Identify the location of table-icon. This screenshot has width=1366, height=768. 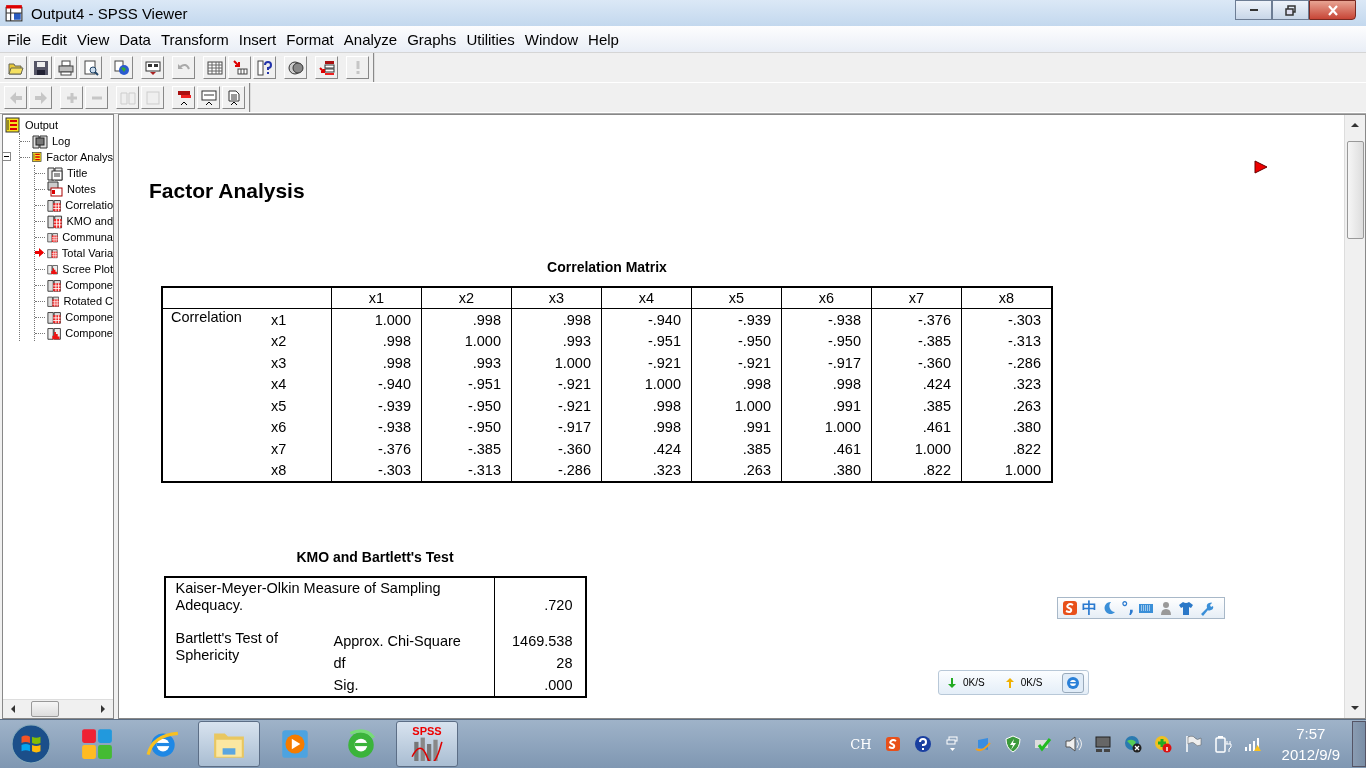
(54, 285).